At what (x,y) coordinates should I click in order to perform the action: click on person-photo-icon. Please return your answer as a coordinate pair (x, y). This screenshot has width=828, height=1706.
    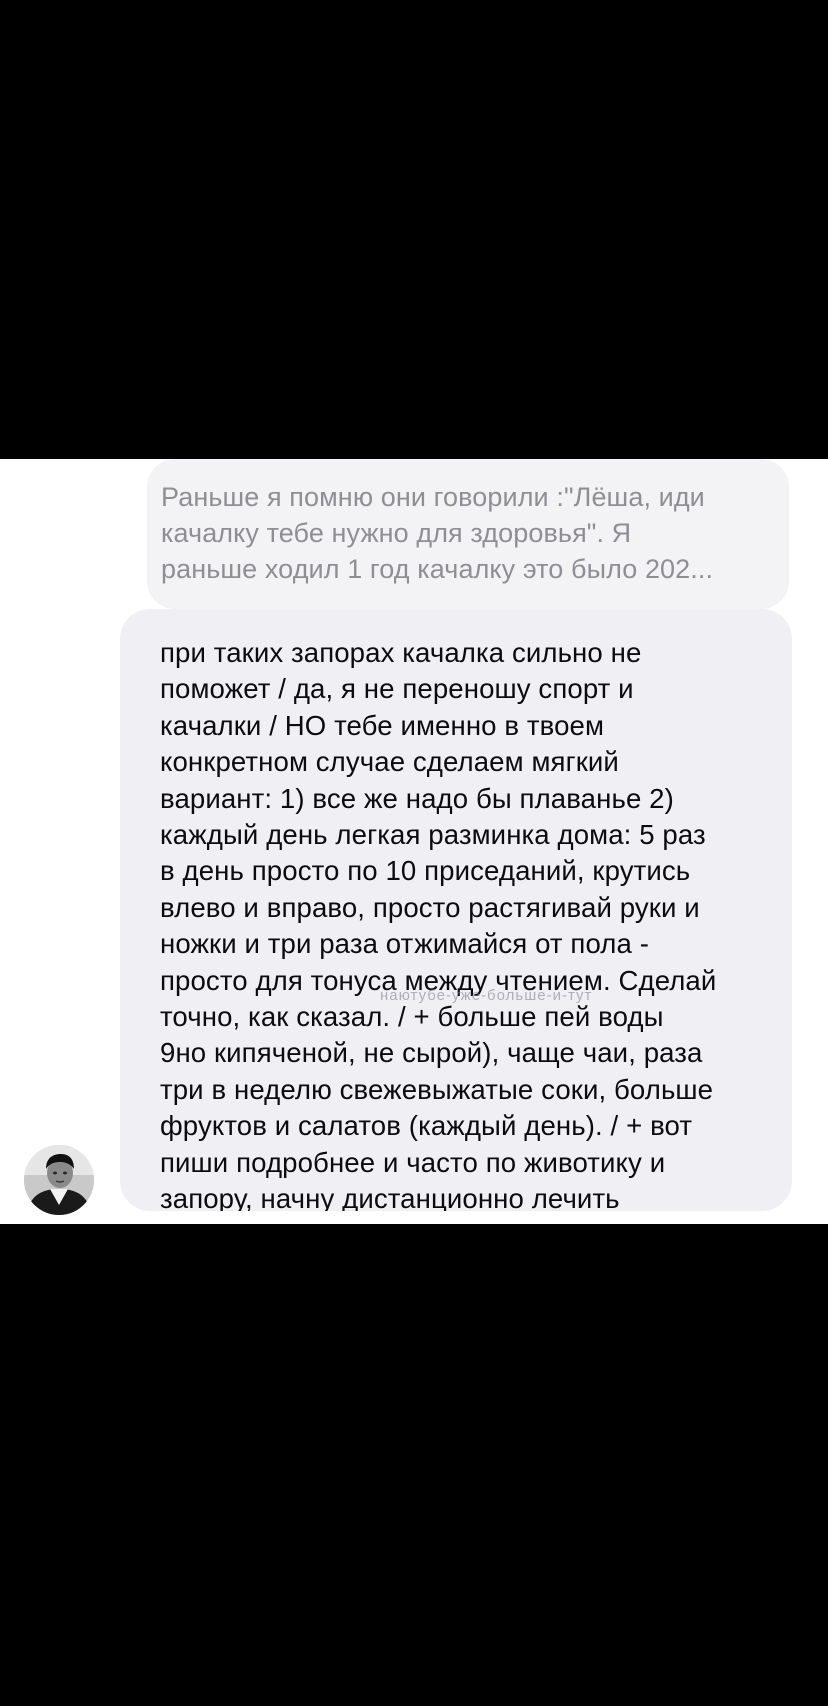
    Looking at the image, I should click on (59, 1180).